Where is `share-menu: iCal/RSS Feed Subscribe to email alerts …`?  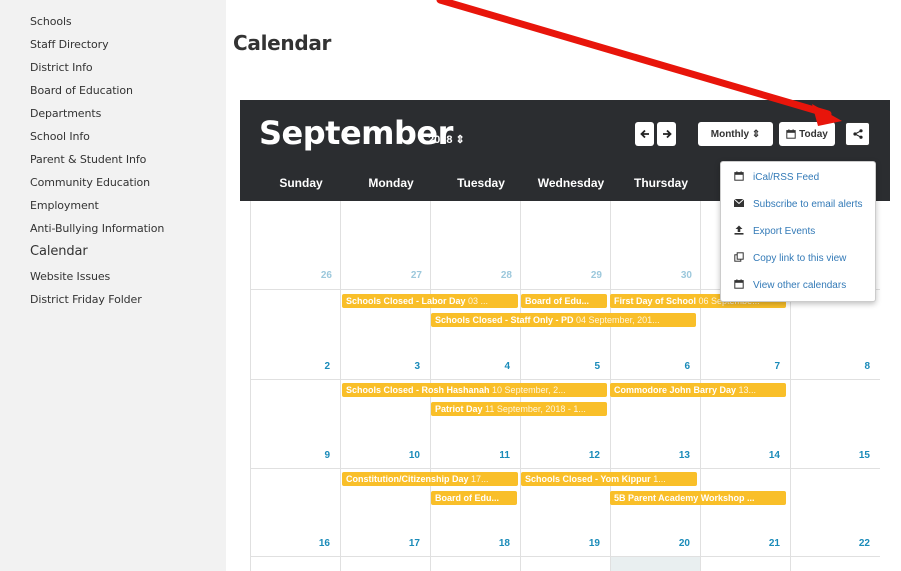
share-menu: iCal/RSS Feed Subscribe to email alerts … is located at coordinates (798, 231).